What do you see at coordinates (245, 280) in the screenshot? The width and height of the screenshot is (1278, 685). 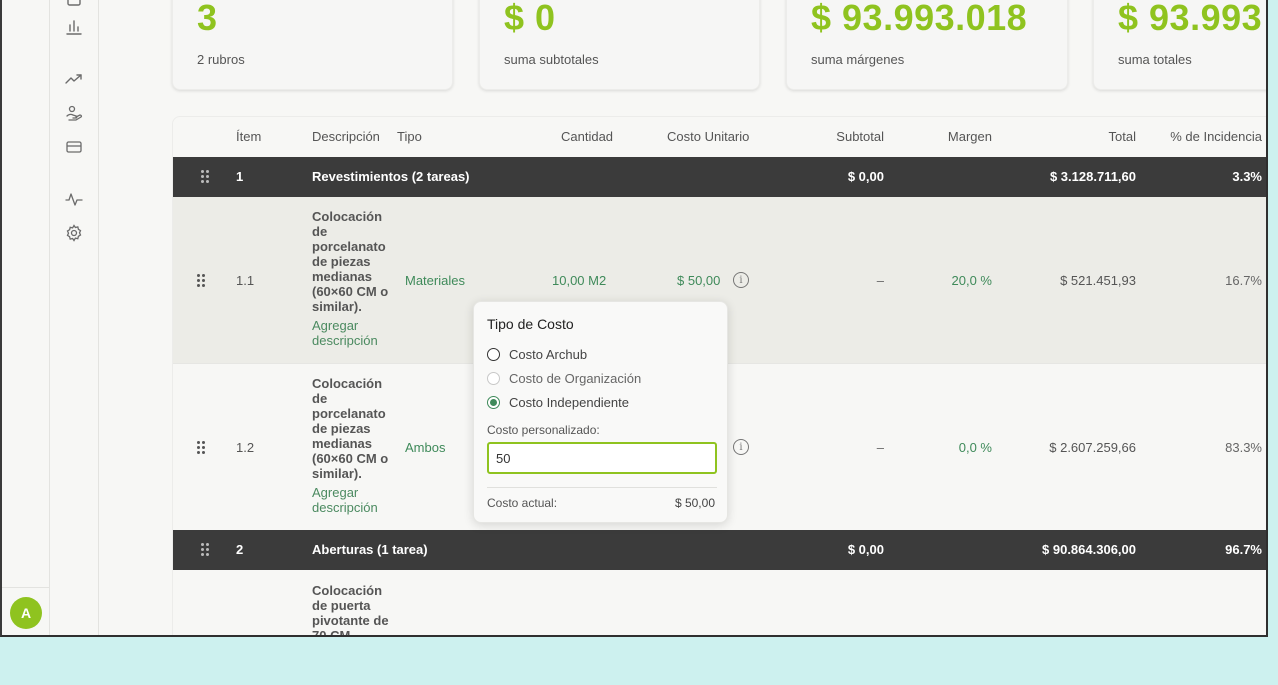 I see `task-item: 1.1` at bounding box center [245, 280].